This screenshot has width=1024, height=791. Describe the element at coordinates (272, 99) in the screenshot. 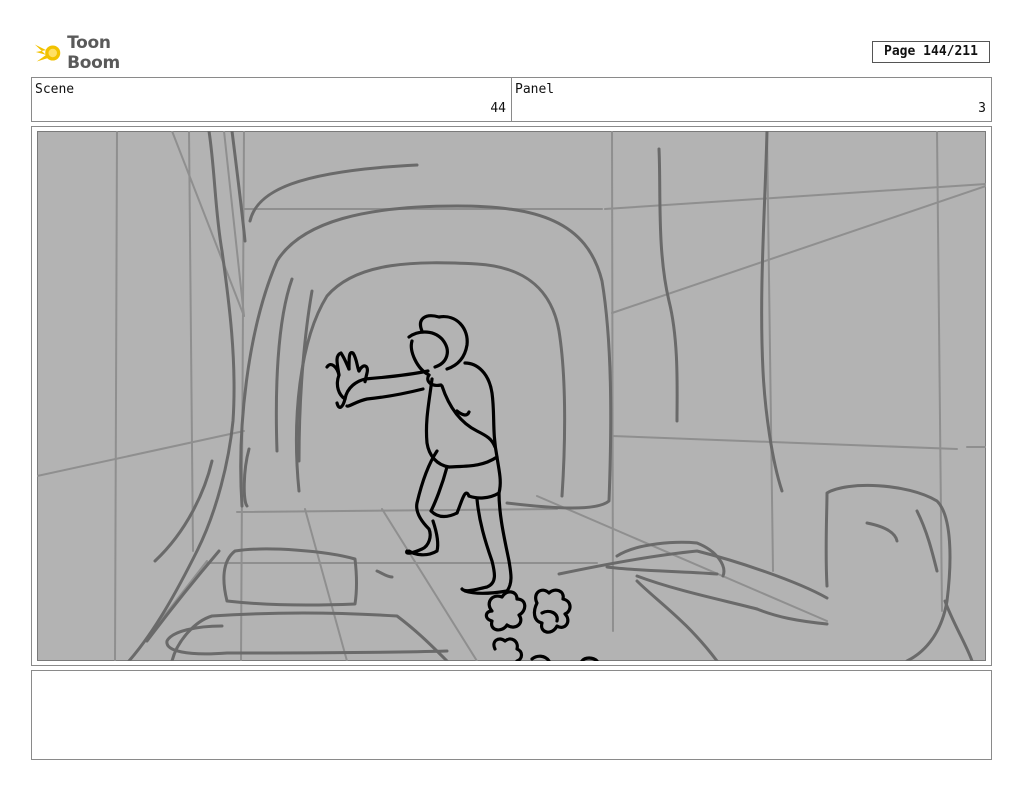

I see `scene-cell: Scene 44` at that location.